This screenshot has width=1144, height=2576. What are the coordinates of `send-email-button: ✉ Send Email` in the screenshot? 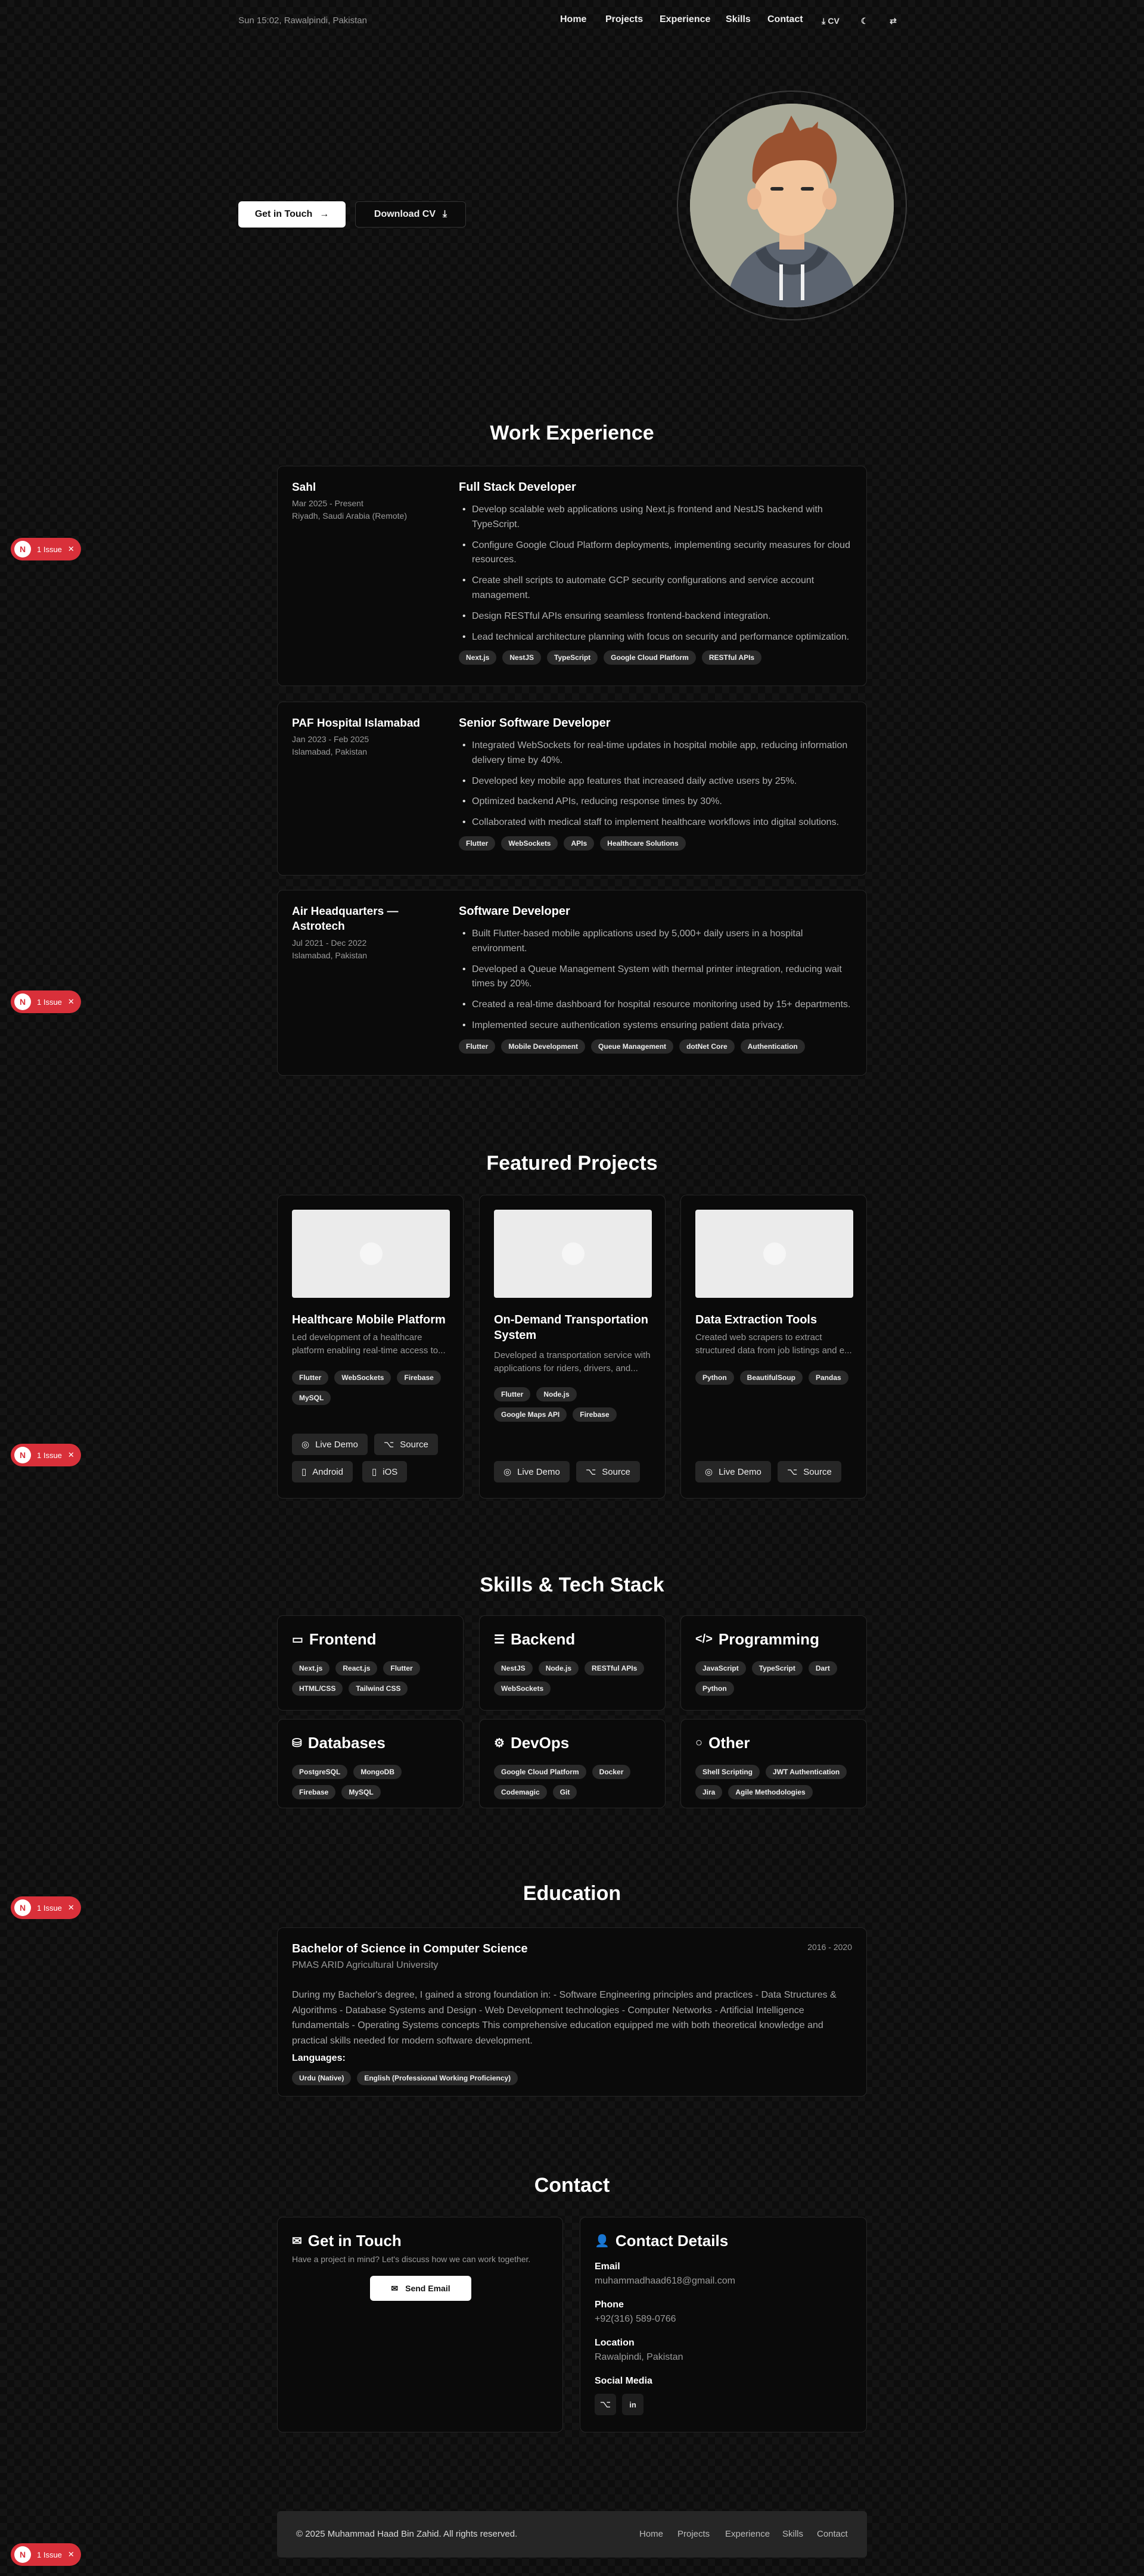 It's located at (420, 2288).